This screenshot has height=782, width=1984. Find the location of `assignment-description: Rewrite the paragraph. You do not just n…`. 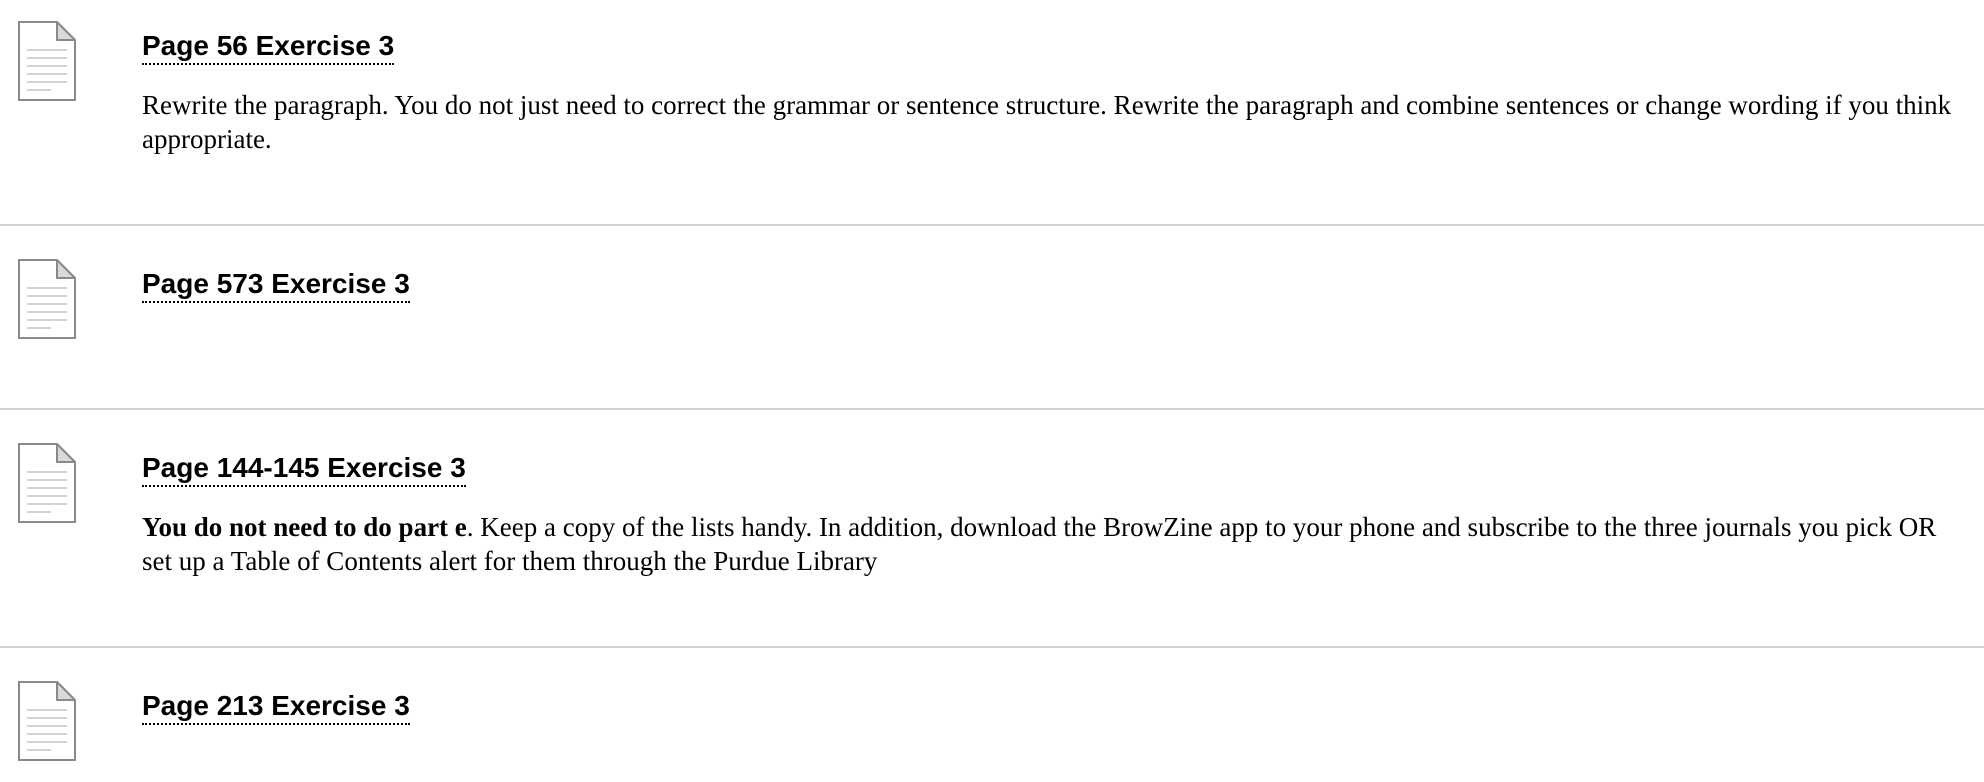

assignment-description: Rewrite the paragraph. You do not just n… is located at coordinates (1047, 122).